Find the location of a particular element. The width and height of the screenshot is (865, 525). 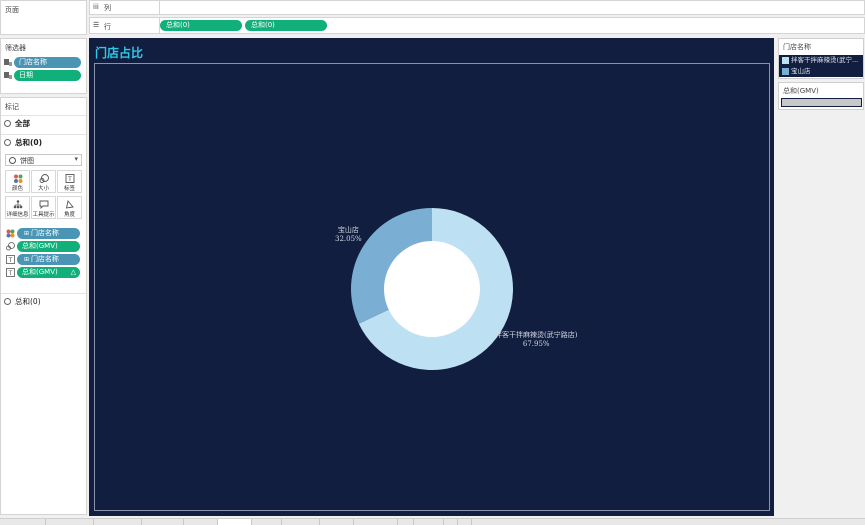

color-card: 颜色 is located at coordinates (17, 181).